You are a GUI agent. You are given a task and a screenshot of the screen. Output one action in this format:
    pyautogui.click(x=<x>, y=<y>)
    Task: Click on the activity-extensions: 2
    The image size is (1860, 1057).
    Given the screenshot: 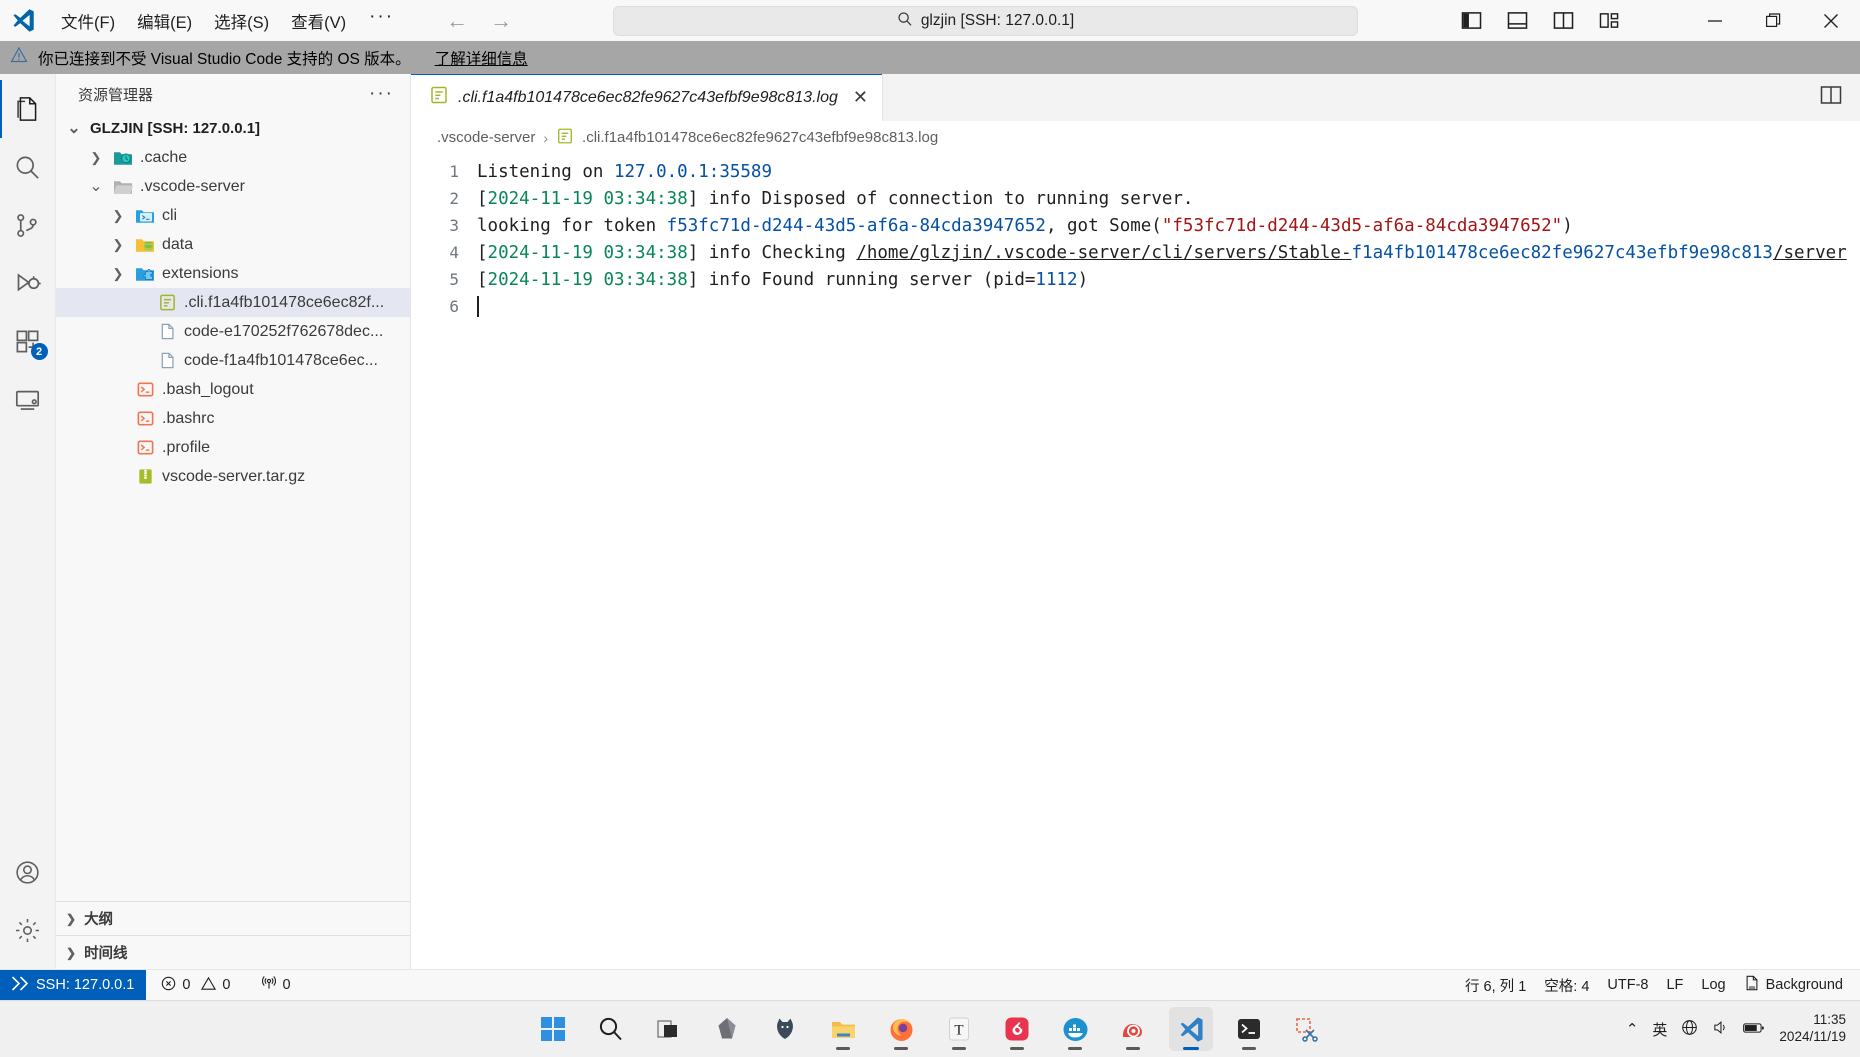 What is the action you would take?
    pyautogui.click(x=28, y=341)
    